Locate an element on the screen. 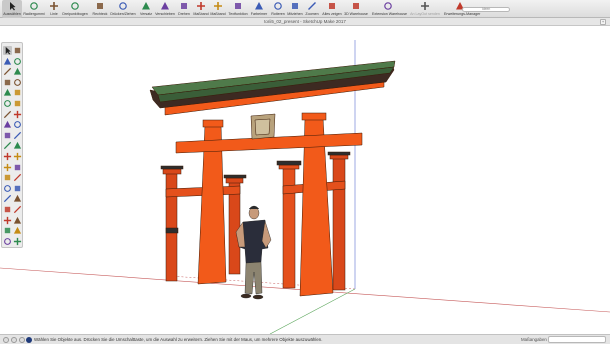  three-point-arc-icon is located at coordinates (7, 114).